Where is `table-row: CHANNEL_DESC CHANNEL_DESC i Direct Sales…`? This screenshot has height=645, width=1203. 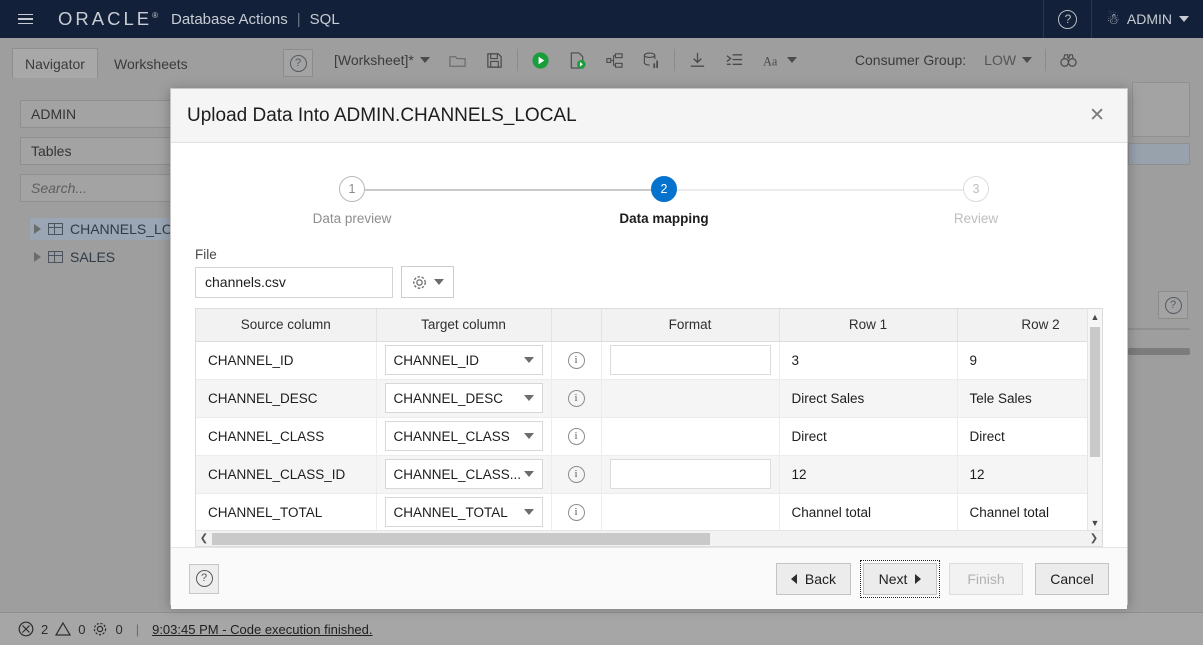 table-row: CHANNEL_DESC CHANNEL_DESC i Direct Sales… is located at coordinates (649, 398).